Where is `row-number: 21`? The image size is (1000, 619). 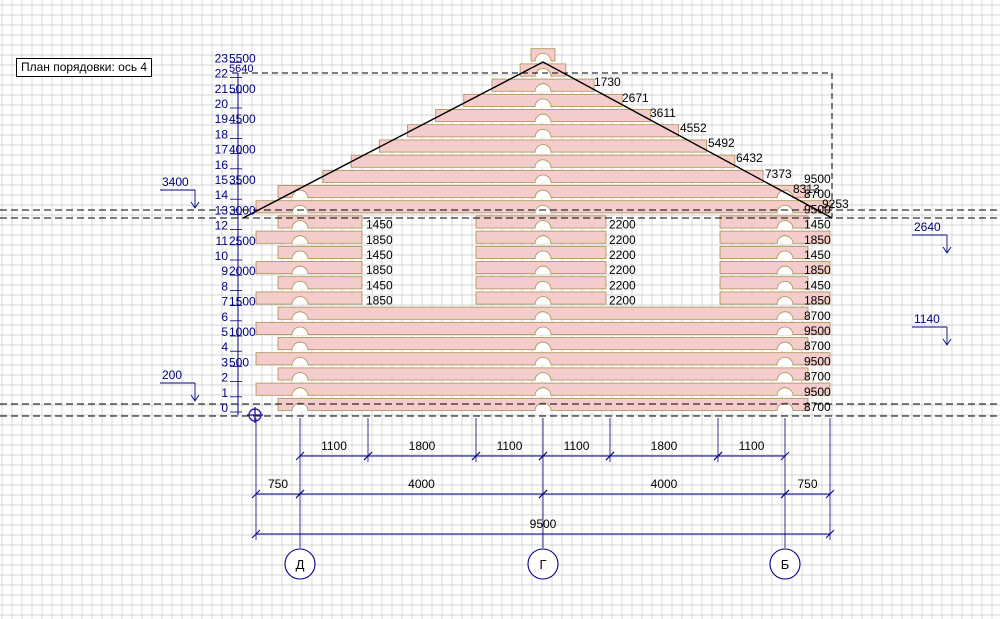 row-number: 21 is located at coordinates (222, 89).